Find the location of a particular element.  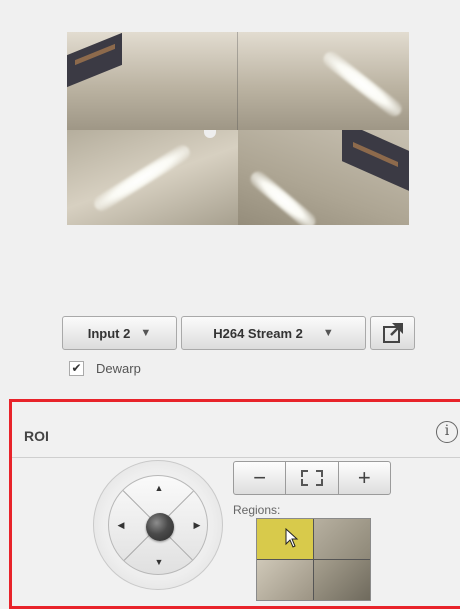

external-window-icon is located at coordinates (392, 333).